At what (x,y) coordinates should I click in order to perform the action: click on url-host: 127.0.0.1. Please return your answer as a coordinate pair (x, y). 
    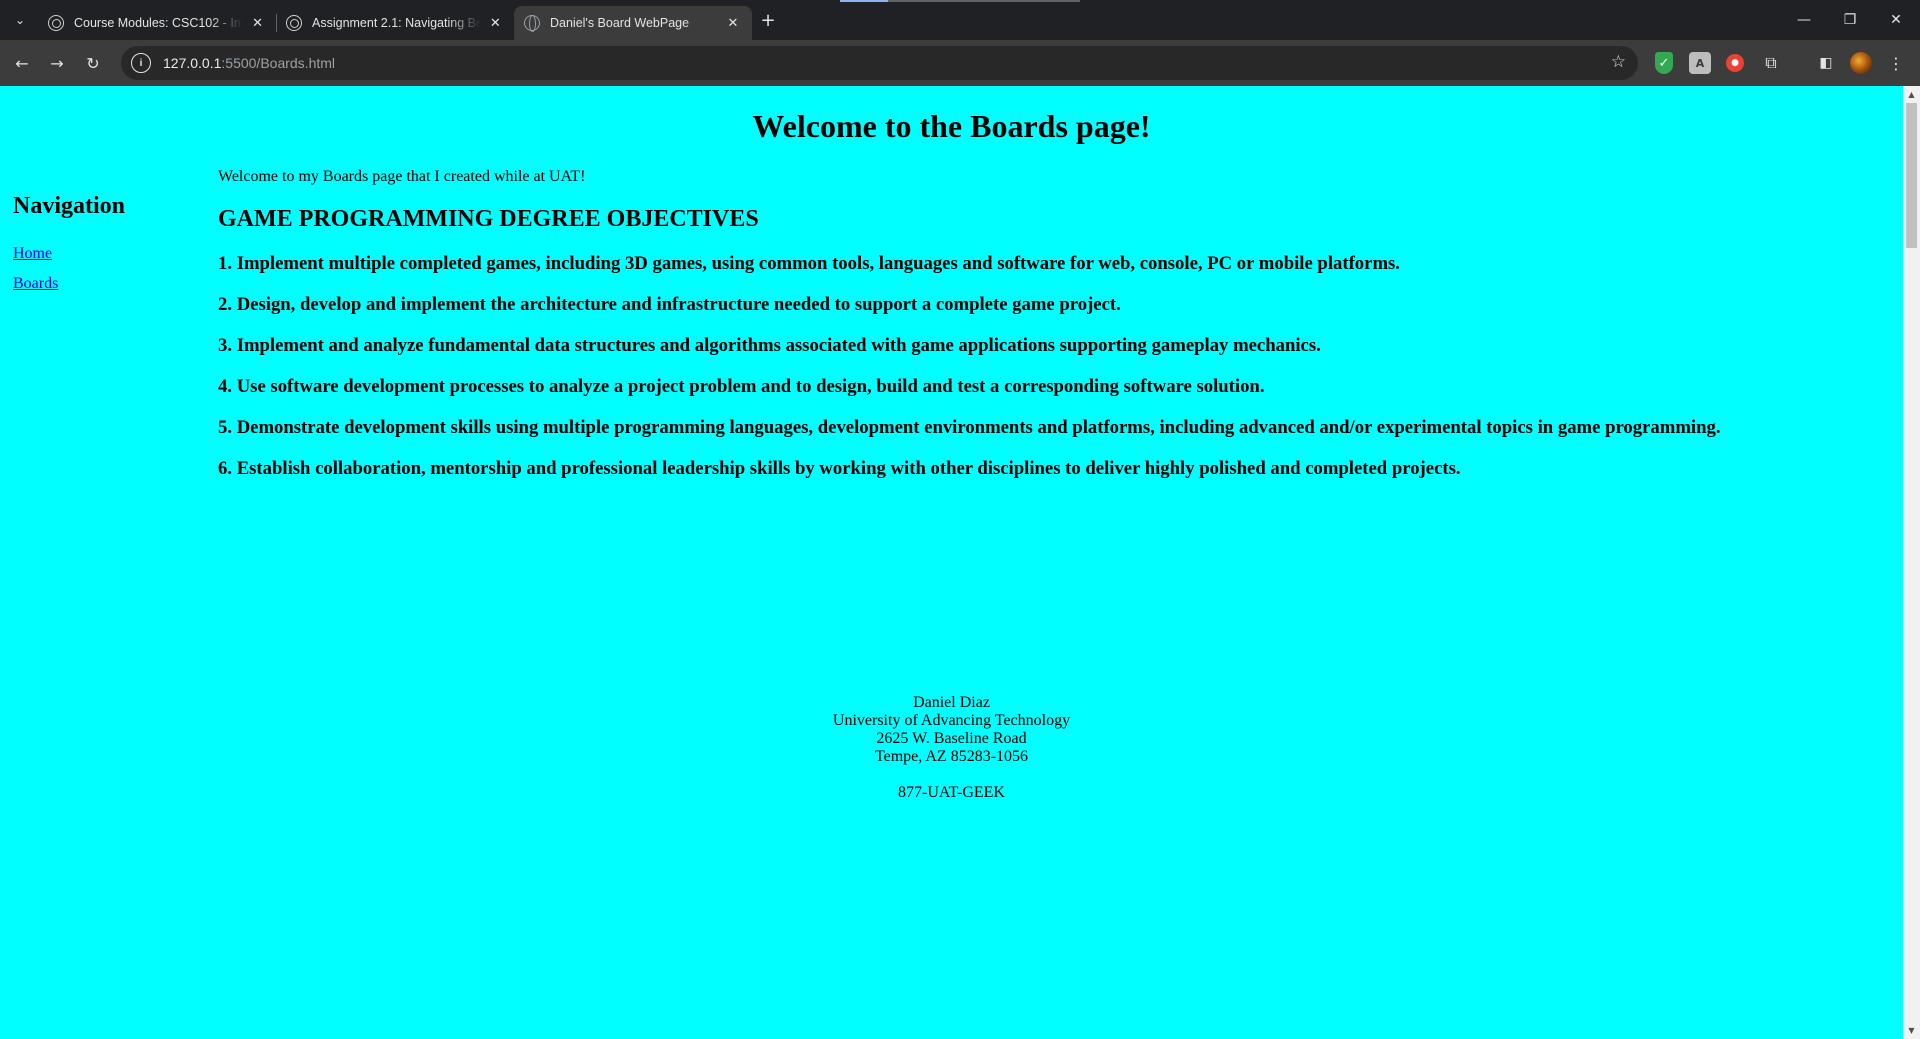
    Looking at the image, I should click on (192, 63).